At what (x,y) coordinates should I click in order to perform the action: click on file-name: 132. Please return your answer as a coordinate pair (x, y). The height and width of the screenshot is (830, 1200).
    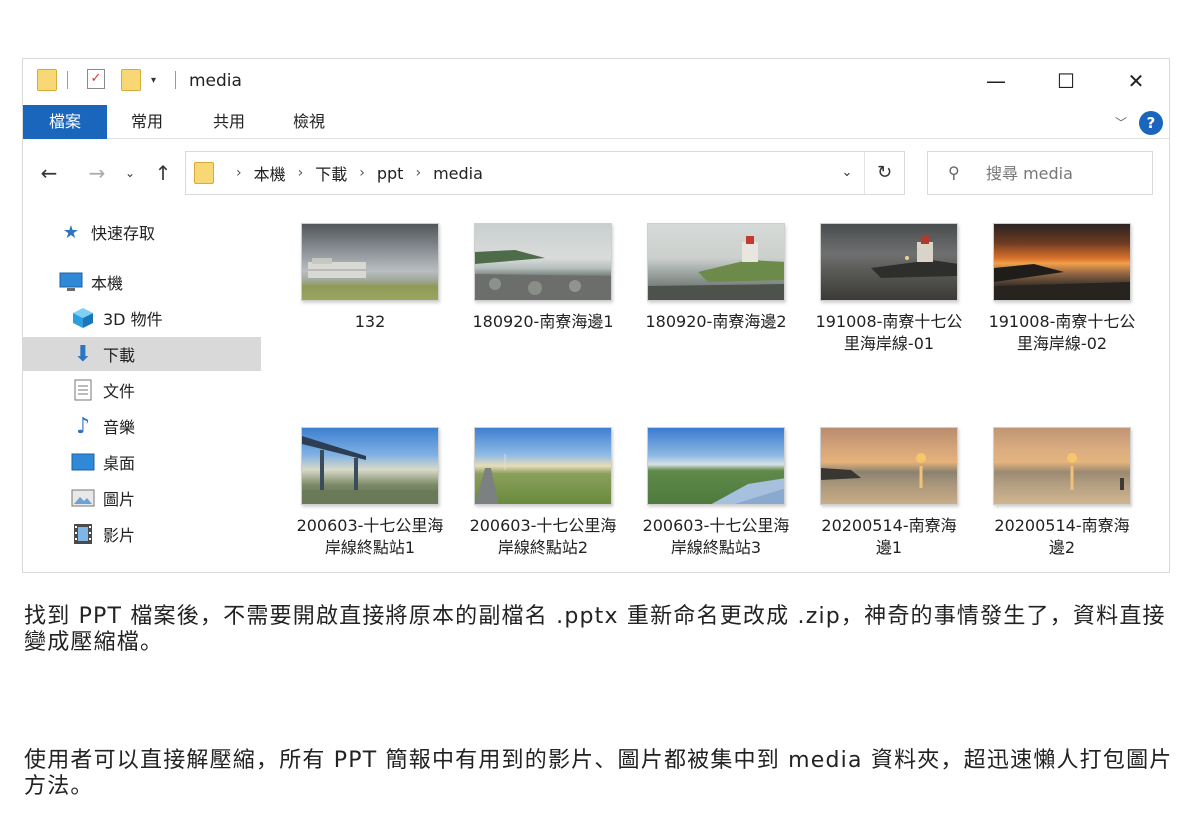
    Looking at the image, I should click on (370, 321).